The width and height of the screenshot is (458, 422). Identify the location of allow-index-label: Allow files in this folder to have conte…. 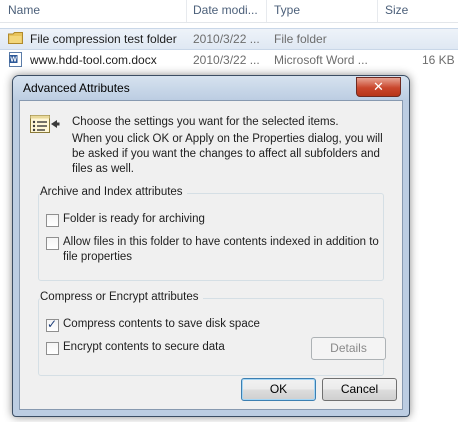
(223, 250).